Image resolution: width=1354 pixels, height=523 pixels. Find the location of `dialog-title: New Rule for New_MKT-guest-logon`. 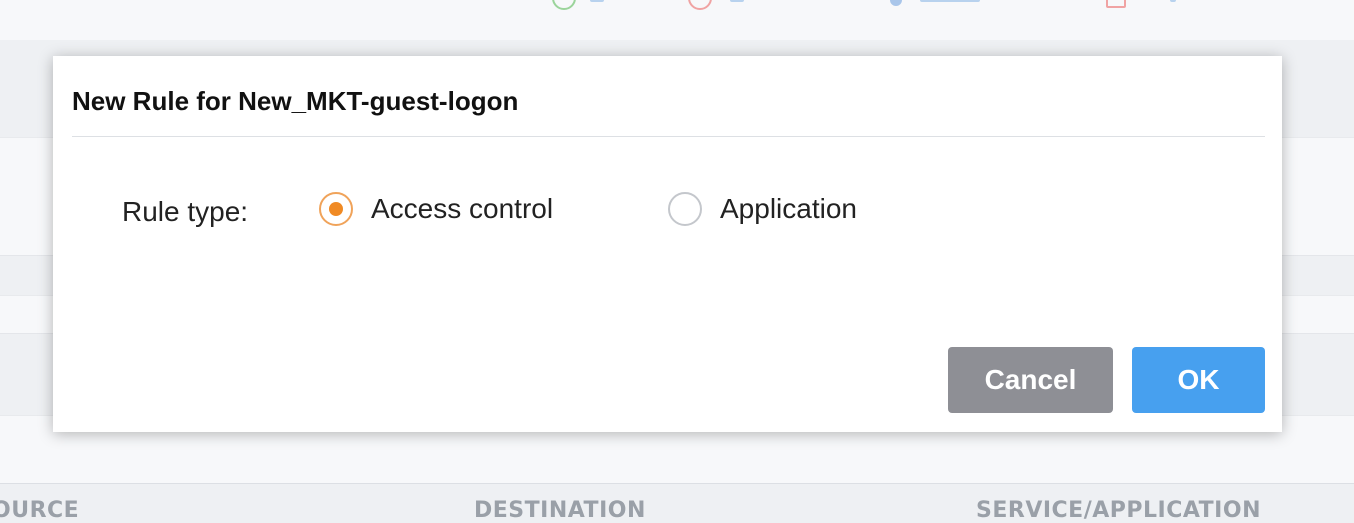

dialog-title: New Rule for New_MKT-guest-logon is located at coordinates (295, 101).